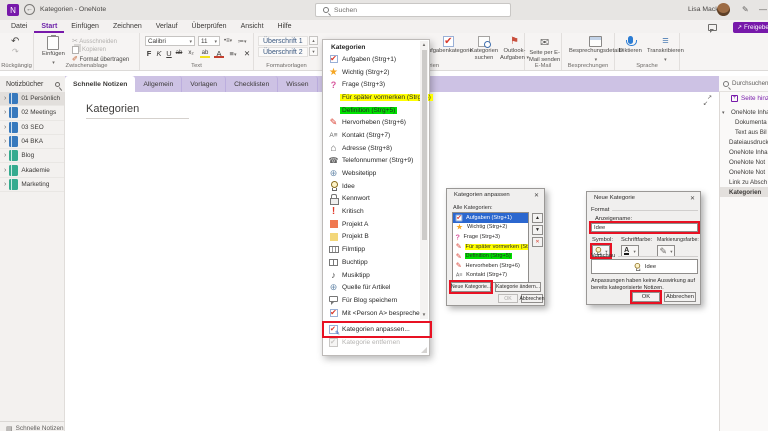 Image resolution: width=768 pixels, height=431 pixels. What do you see at coordinates (219, 53) in the screenshot?
I see `font-color-button: A` at bounding box center [219, 53].